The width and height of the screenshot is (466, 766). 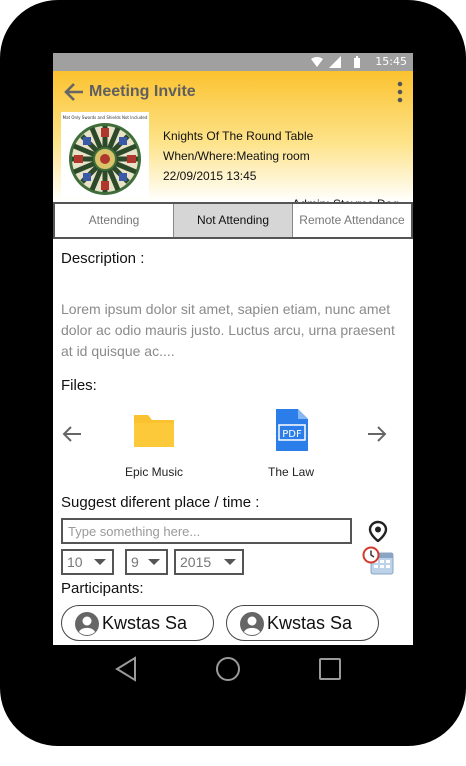 What do you see at coordinates (102, 588) in the screenshot?
I see `participants-label: Participants:` at bounding box center [102, 588].